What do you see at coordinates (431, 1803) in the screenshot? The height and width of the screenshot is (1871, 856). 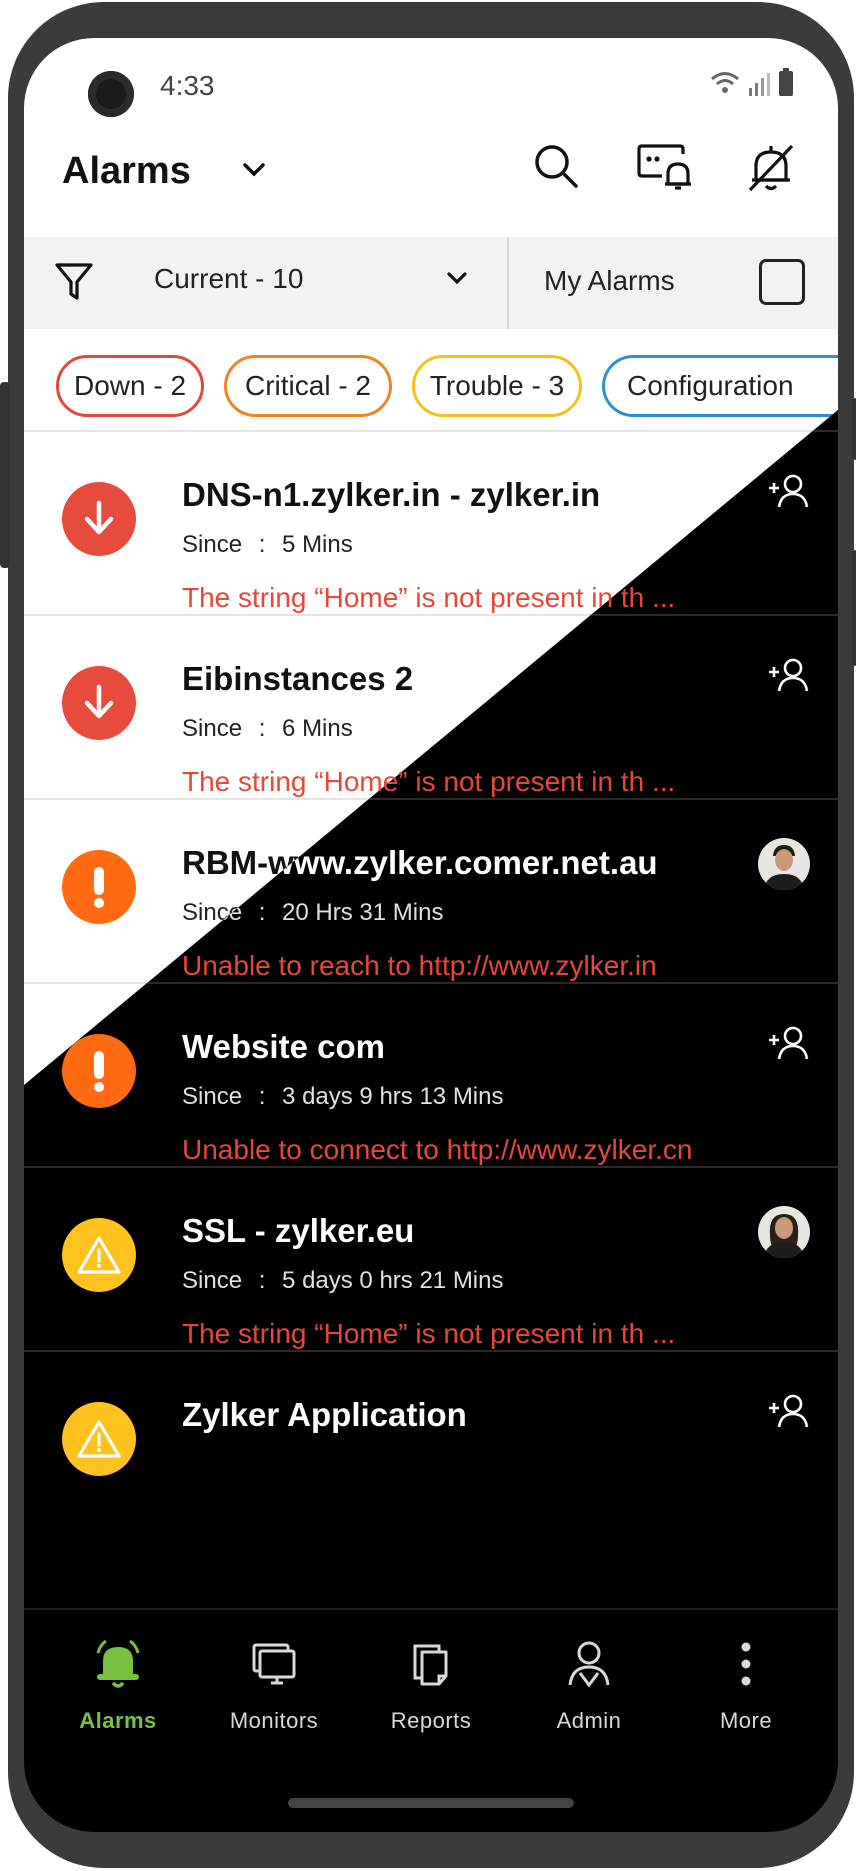 I see `home-indicator` at bounding box center [431, 1803].